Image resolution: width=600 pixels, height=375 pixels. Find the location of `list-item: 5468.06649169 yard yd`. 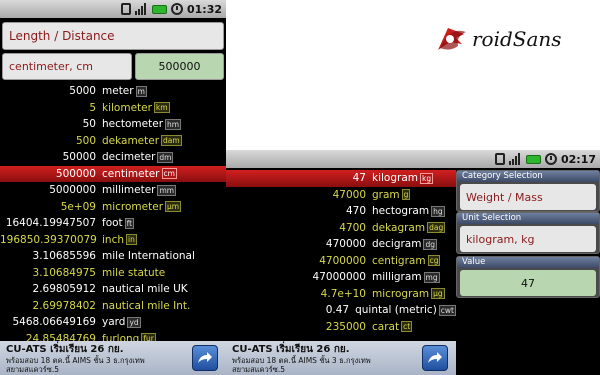

list-item: 5468.06649169 yard yd is located at coordinates (113, 322).